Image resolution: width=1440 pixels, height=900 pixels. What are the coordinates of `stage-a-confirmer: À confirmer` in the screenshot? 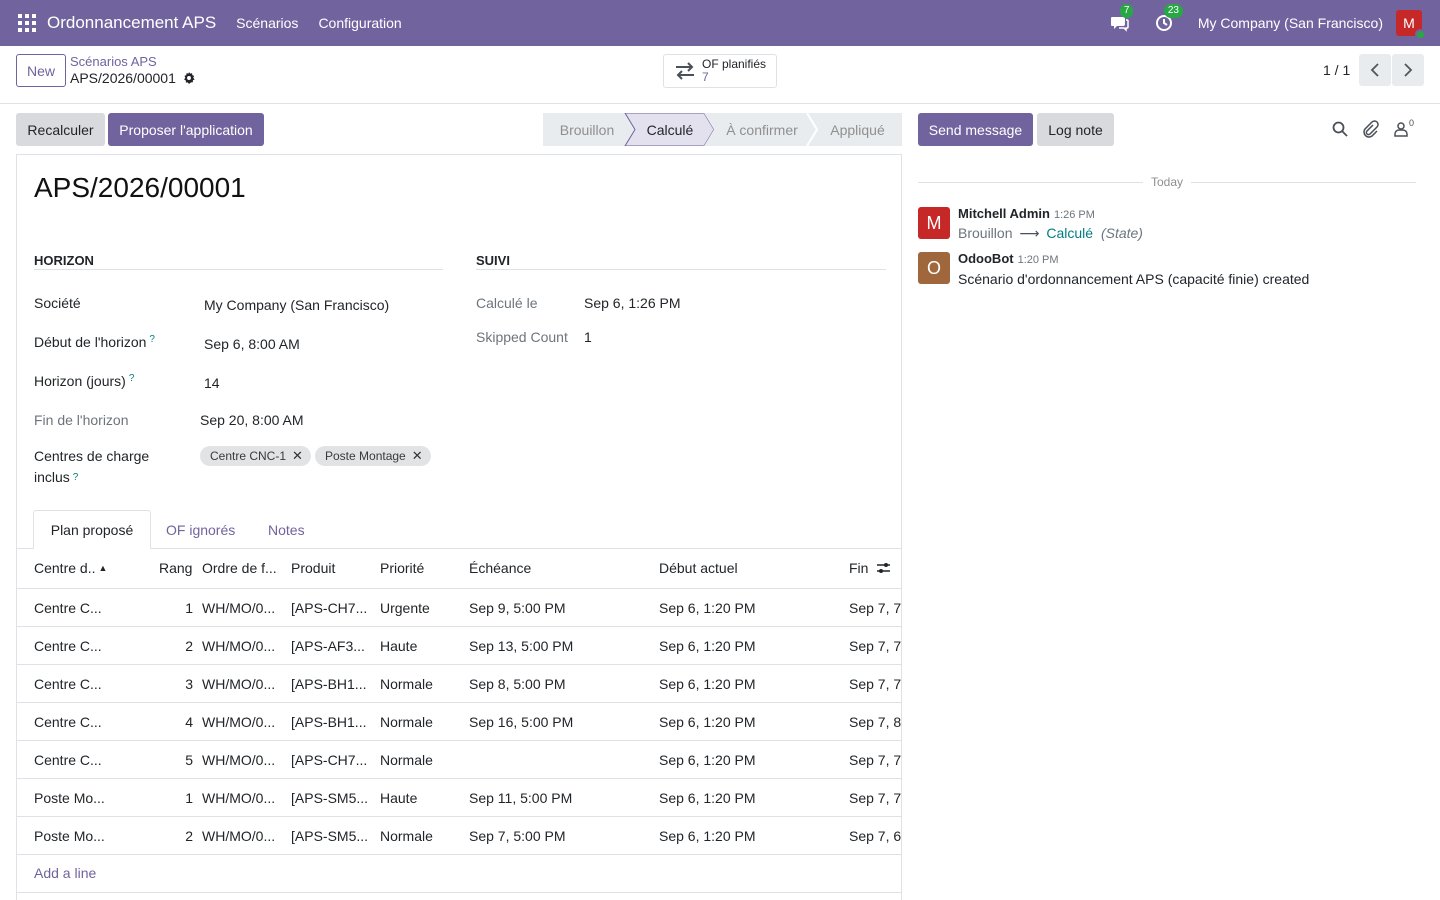 It's located at (762, 129).